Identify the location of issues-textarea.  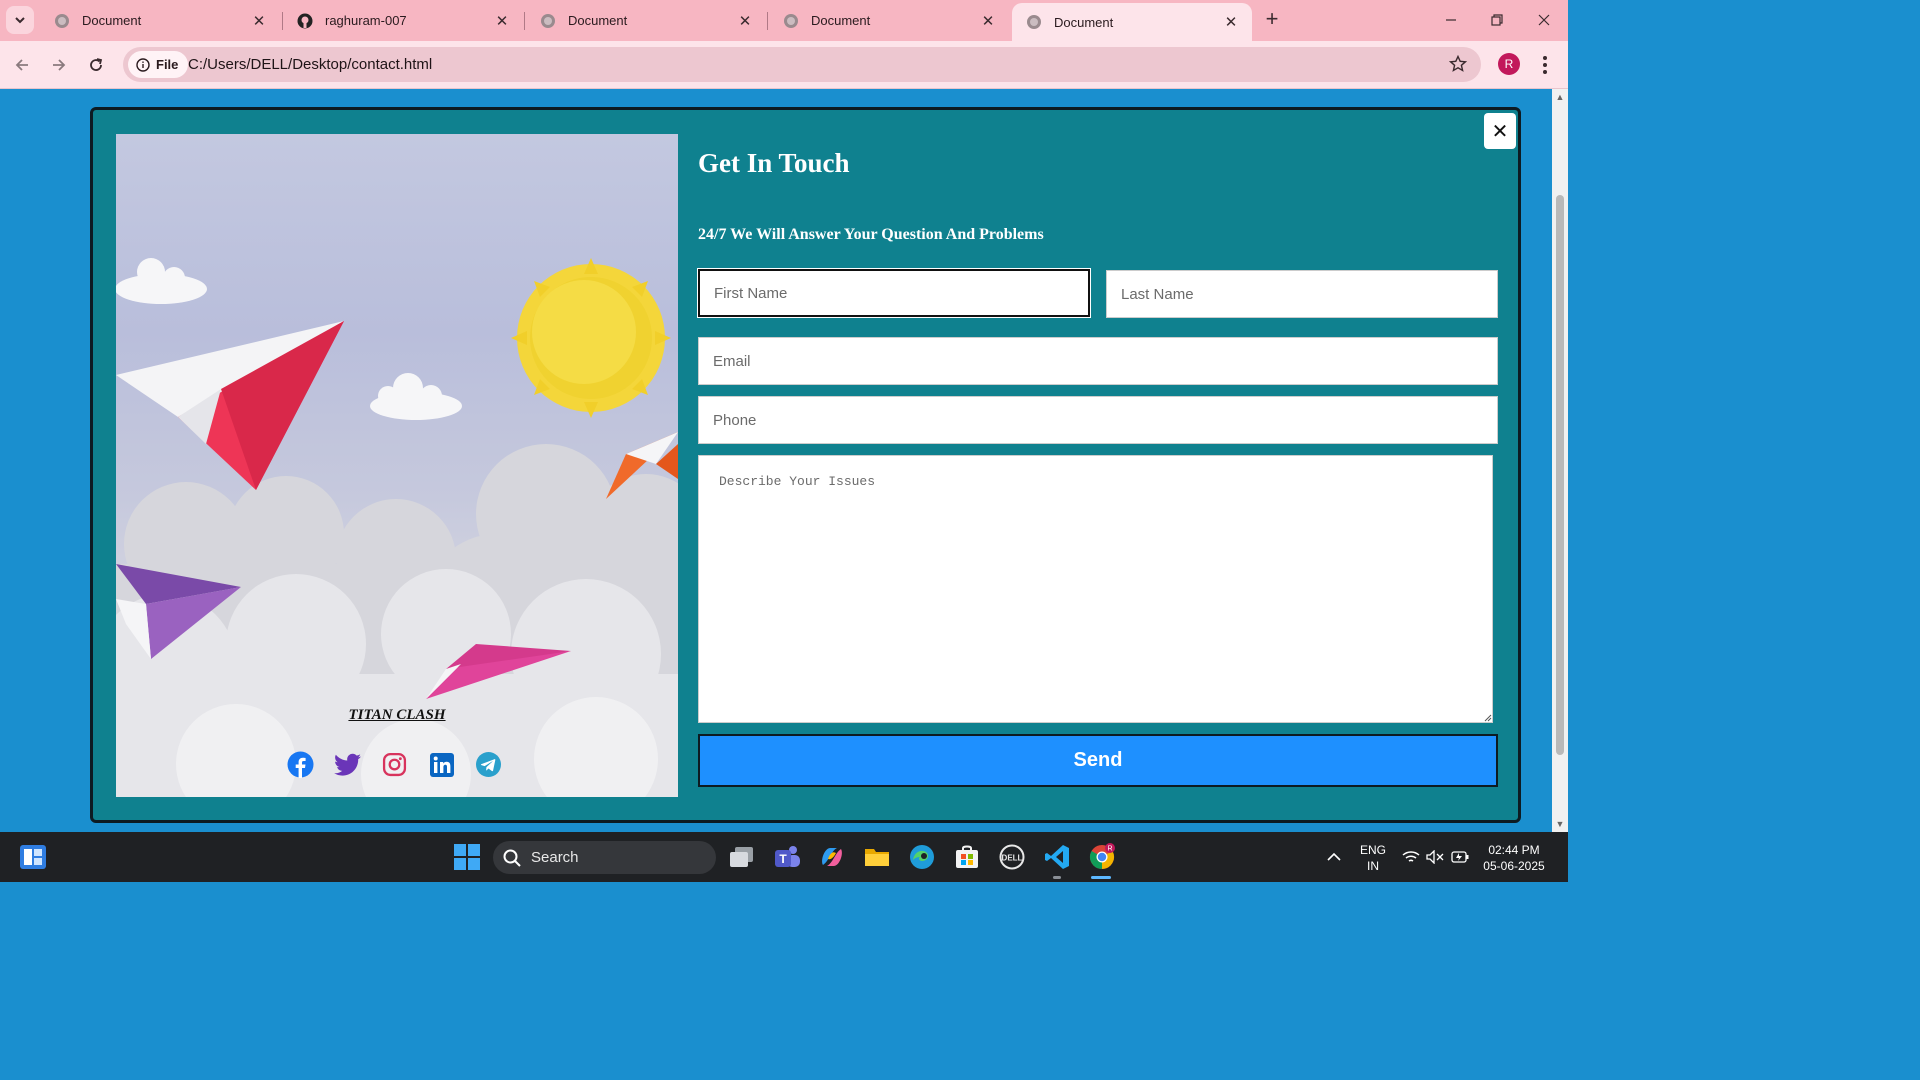
(1095, 589).